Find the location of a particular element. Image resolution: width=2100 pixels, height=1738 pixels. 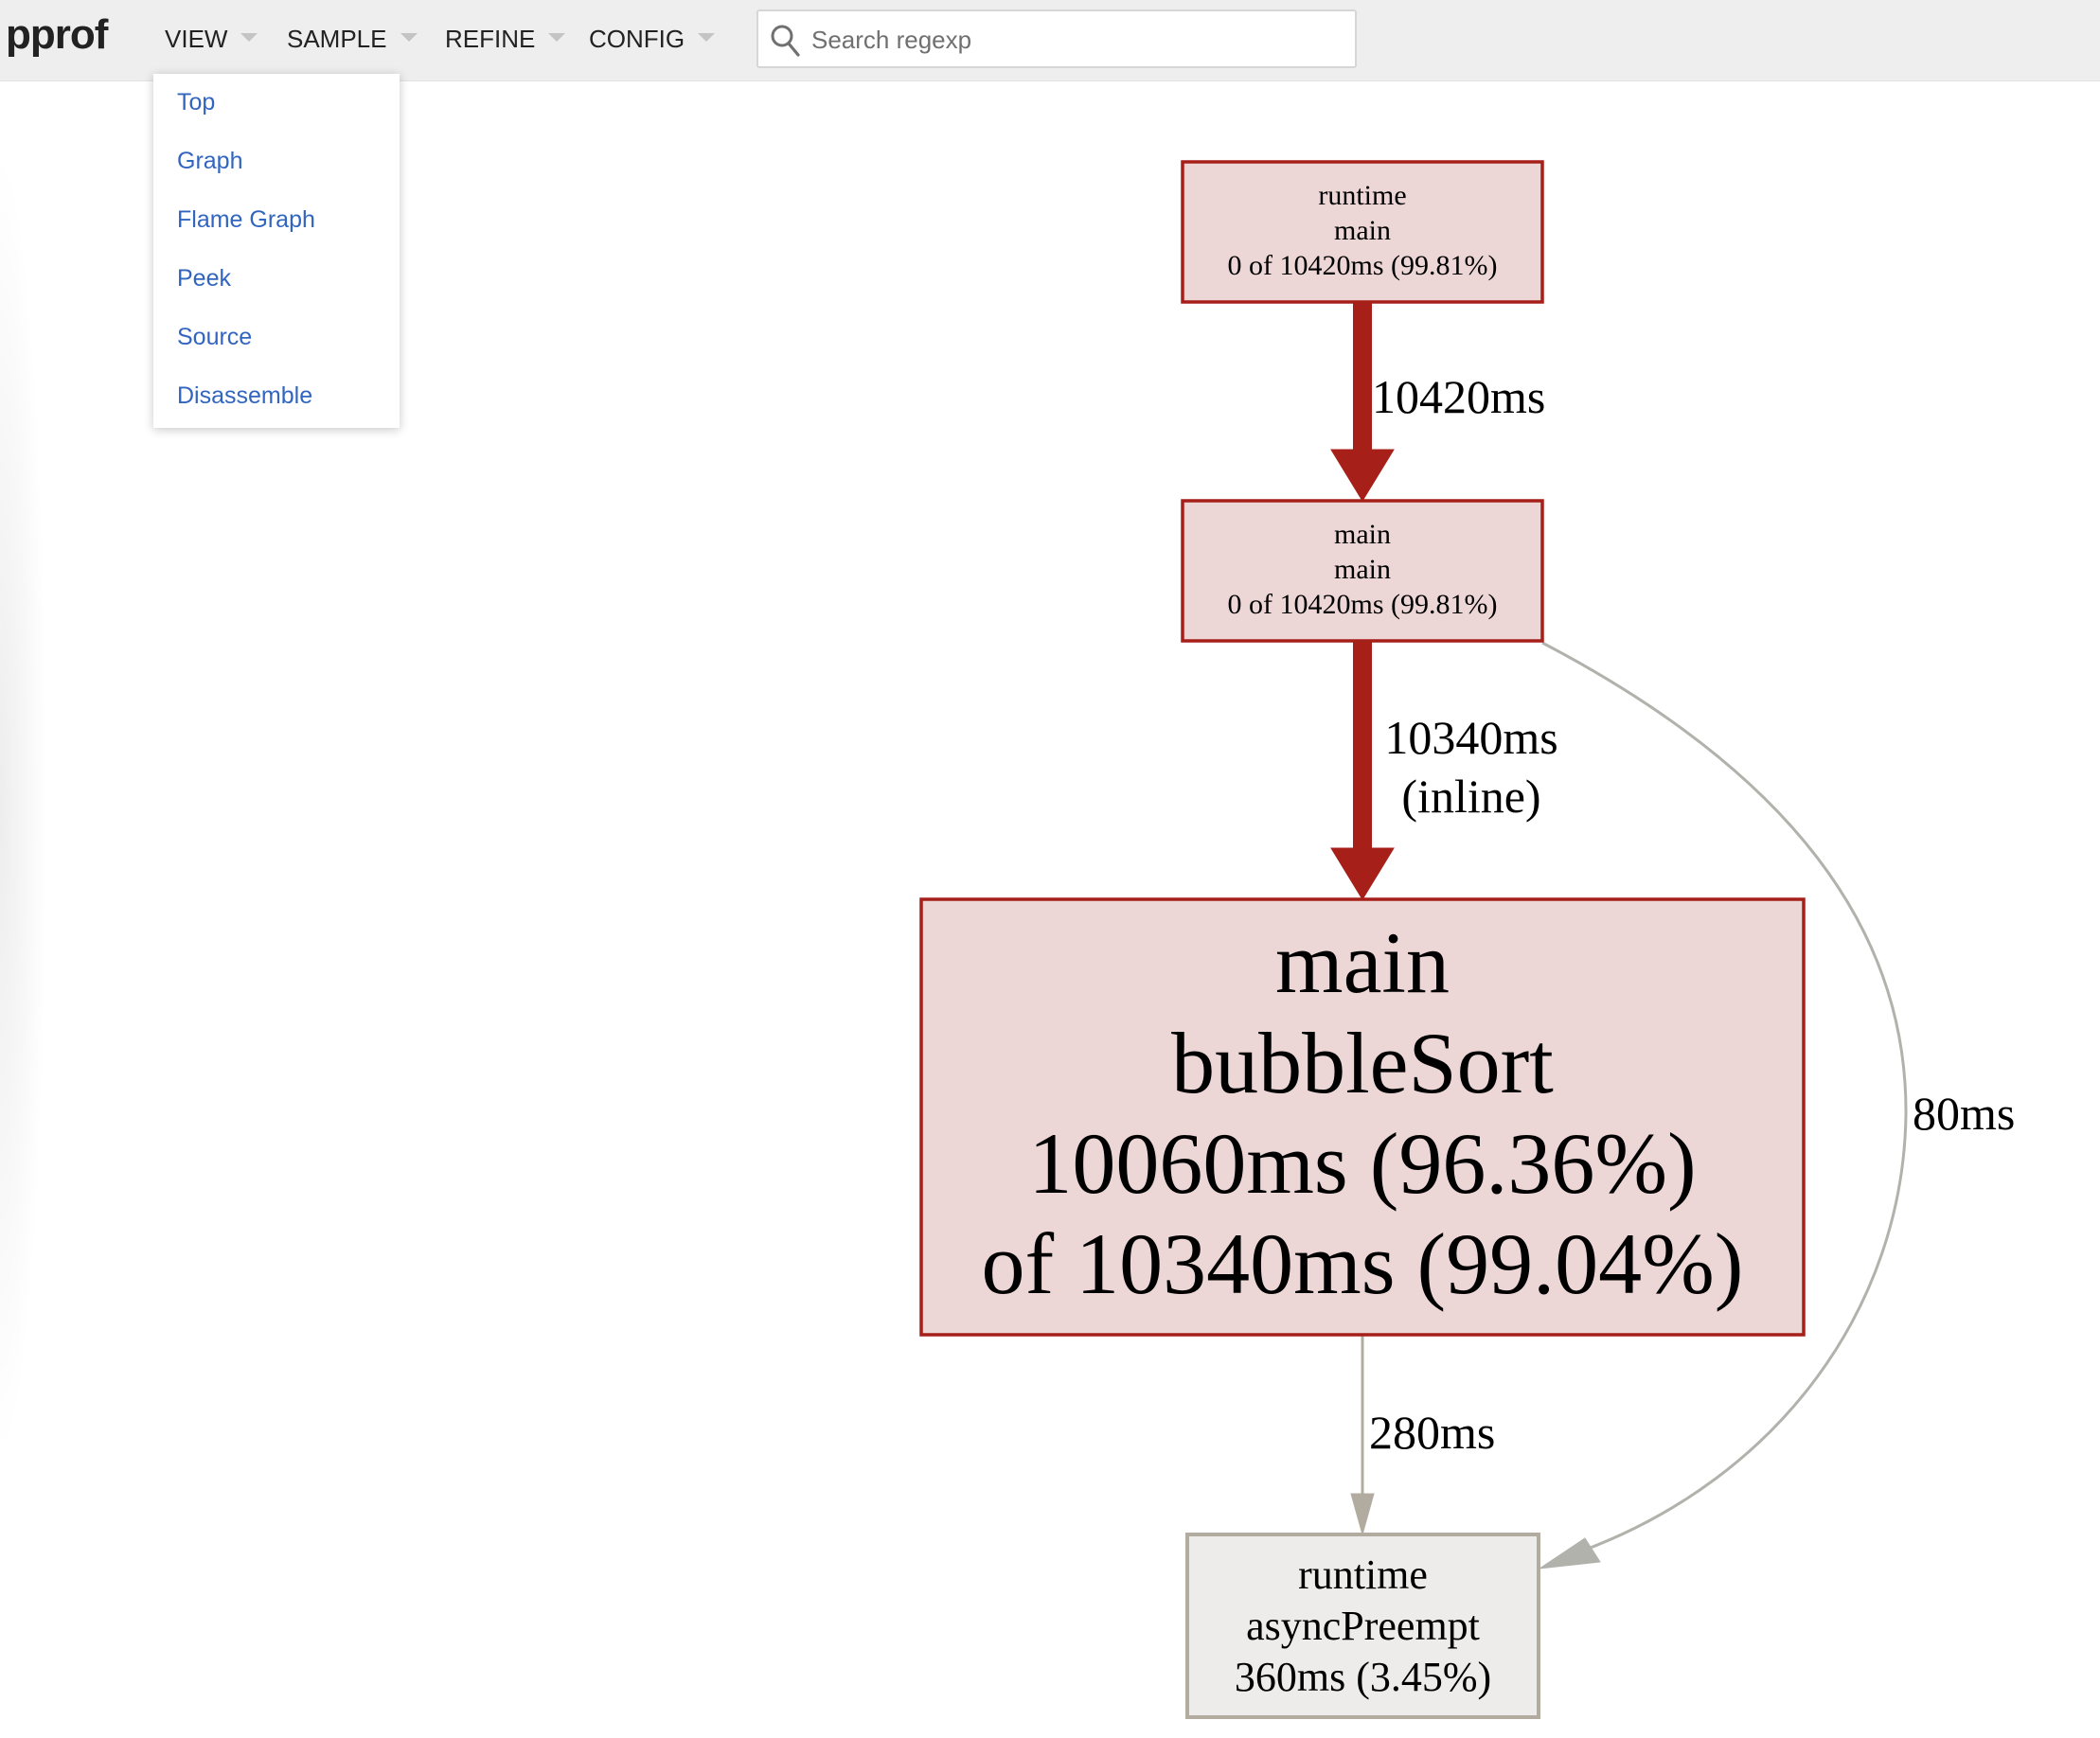

menu-item-disassemble: Disassemble is located at coordinates (244, 396).